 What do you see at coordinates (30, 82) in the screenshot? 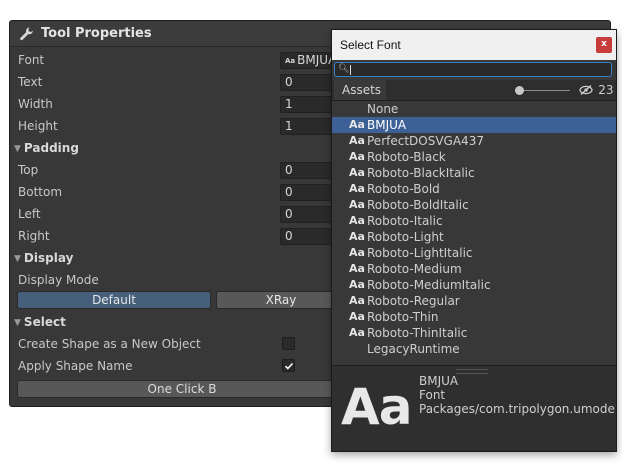
I see `text-label: Text` at bounding box center [30, 82].